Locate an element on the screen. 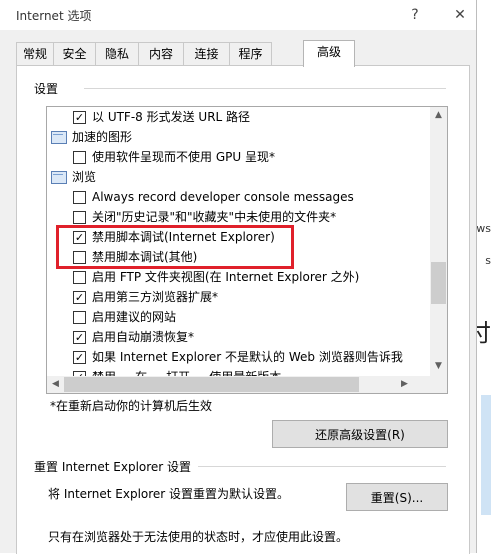  reset-divider is located at coordinates (322, 466).